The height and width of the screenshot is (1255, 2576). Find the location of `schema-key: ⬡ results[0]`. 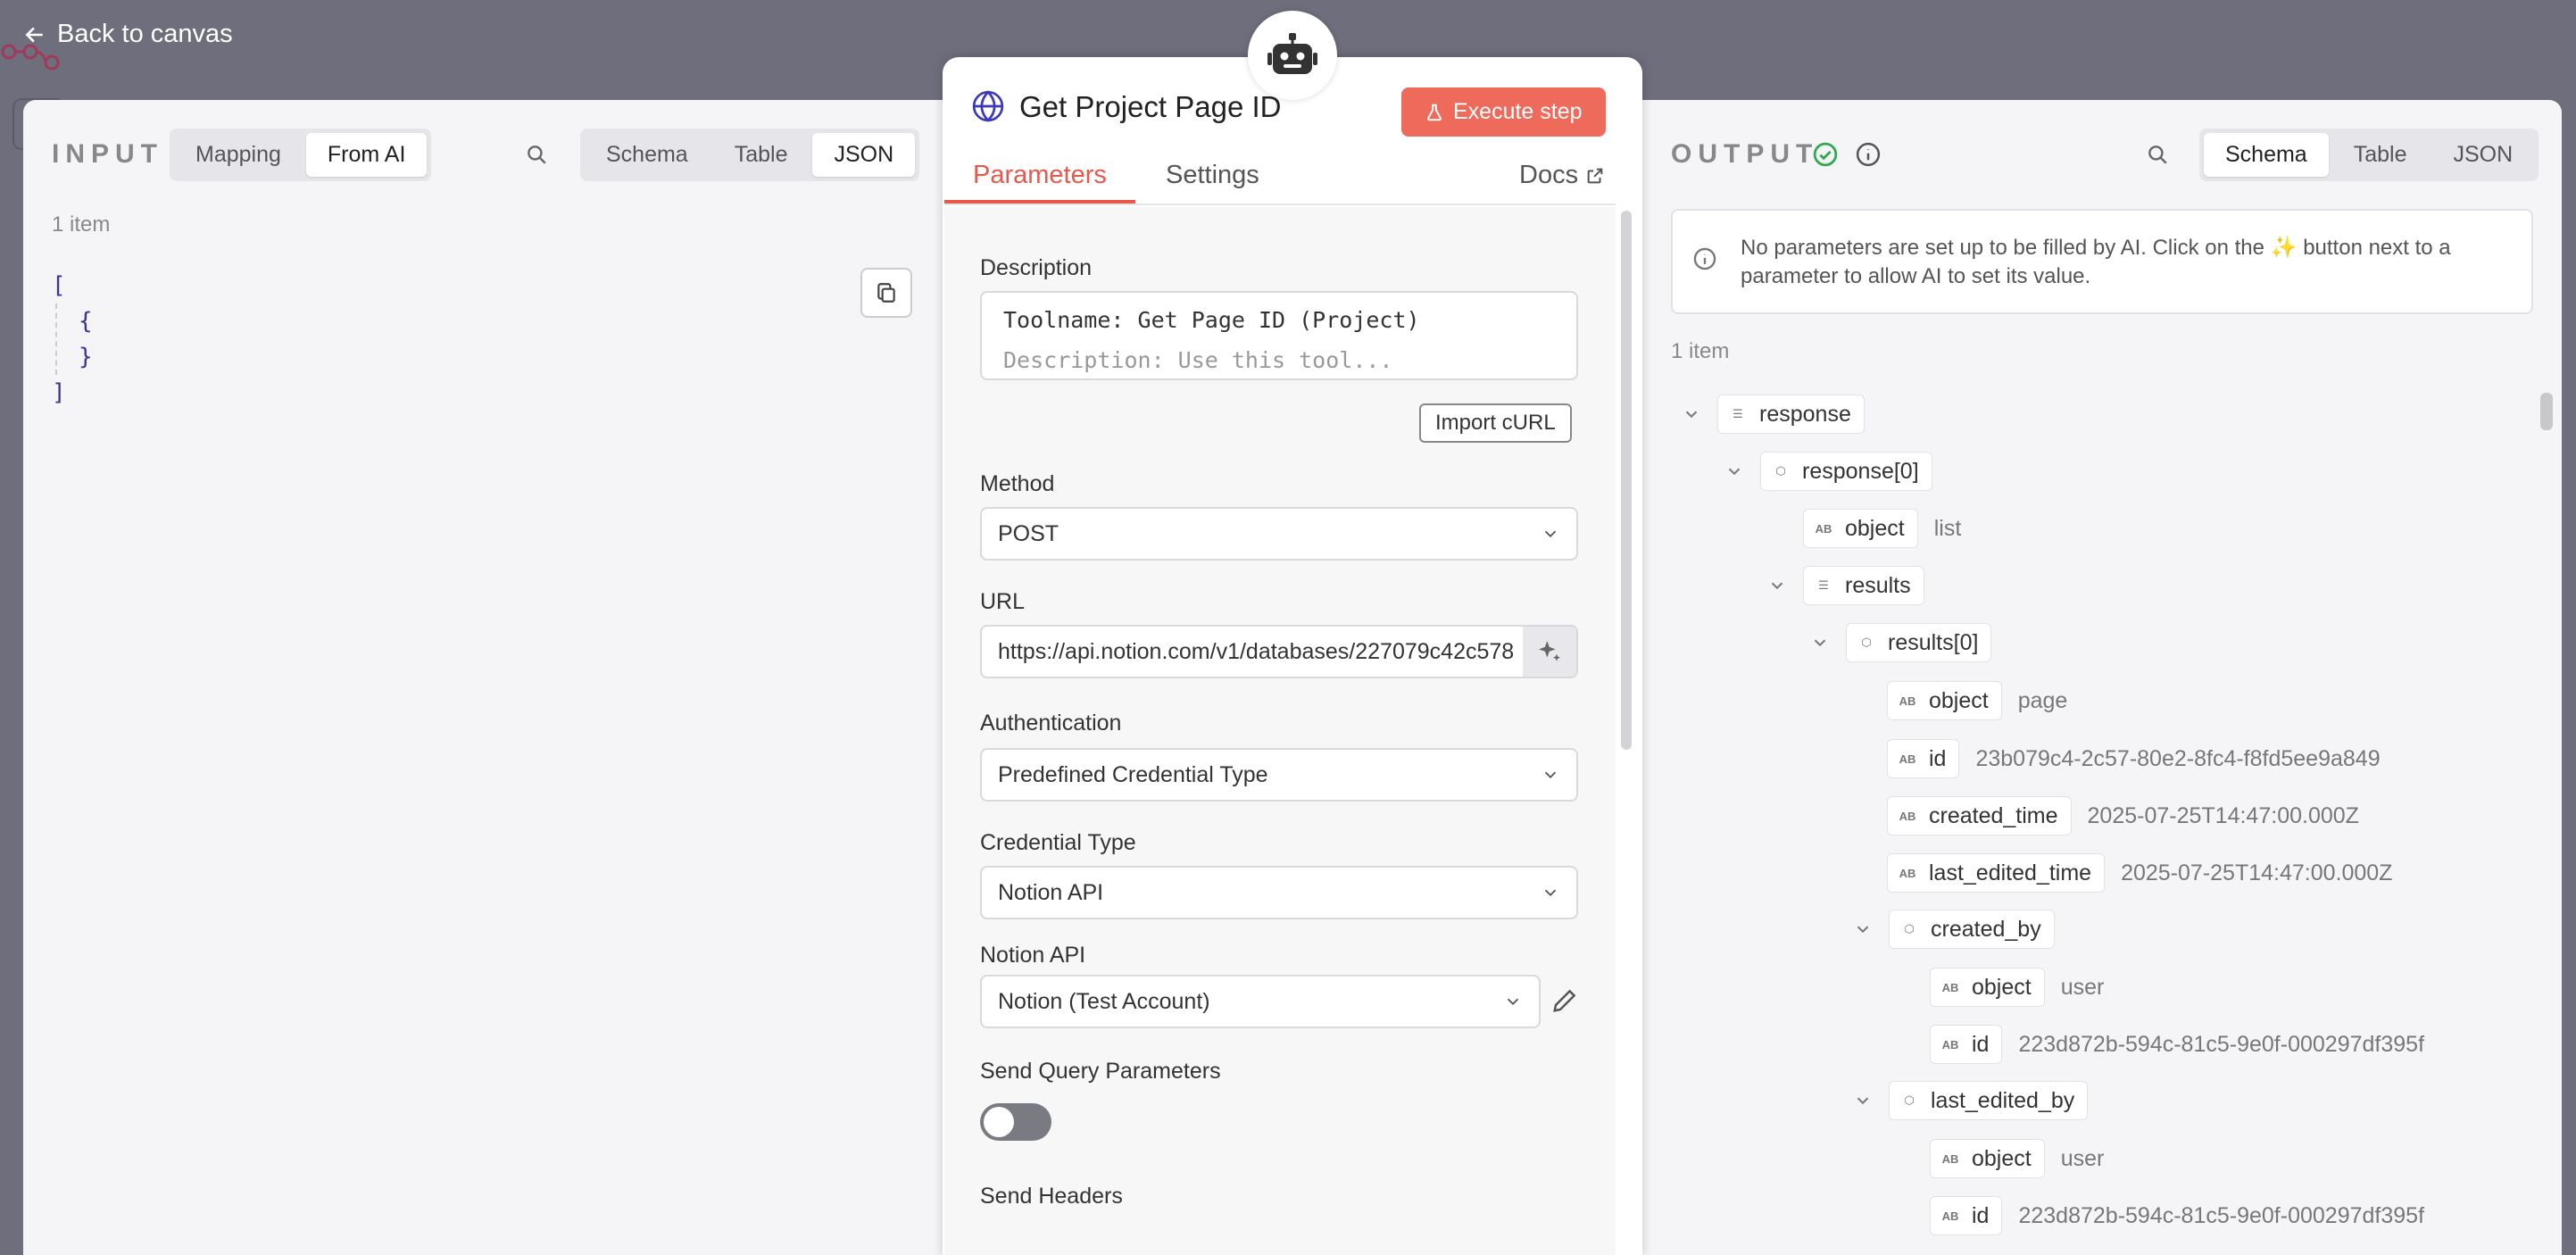

schema-key: ⬡ results[0] is located at coordinates (1919, 642).